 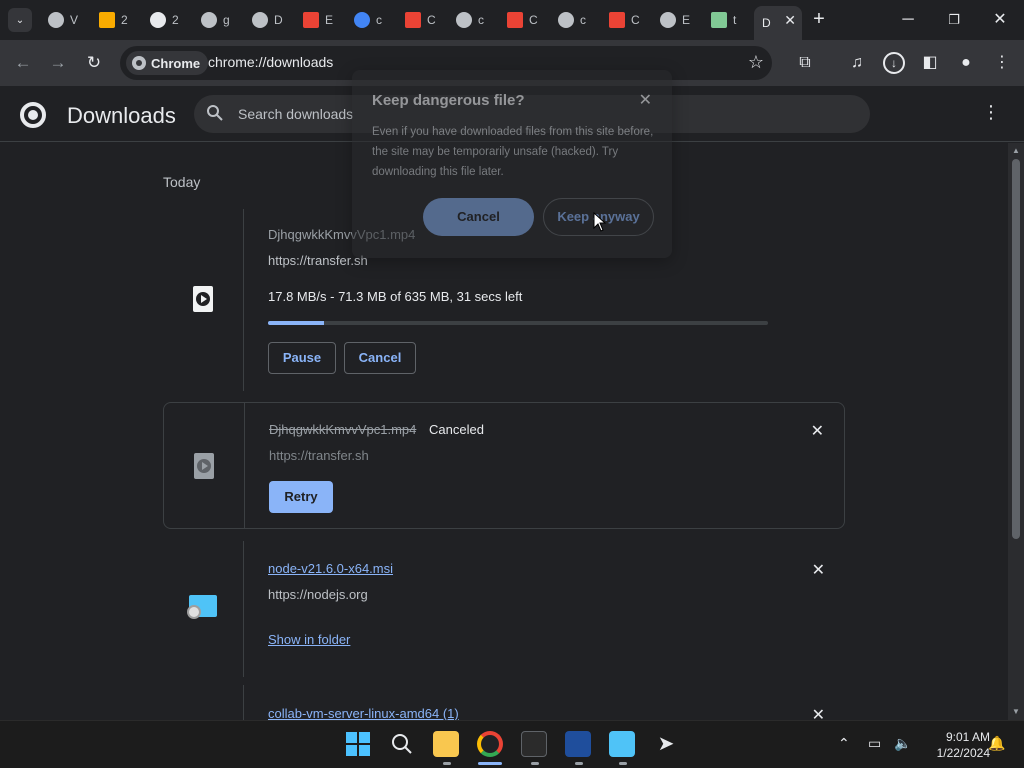 I want to click on tab-title: g, so click(x=226, y=20).